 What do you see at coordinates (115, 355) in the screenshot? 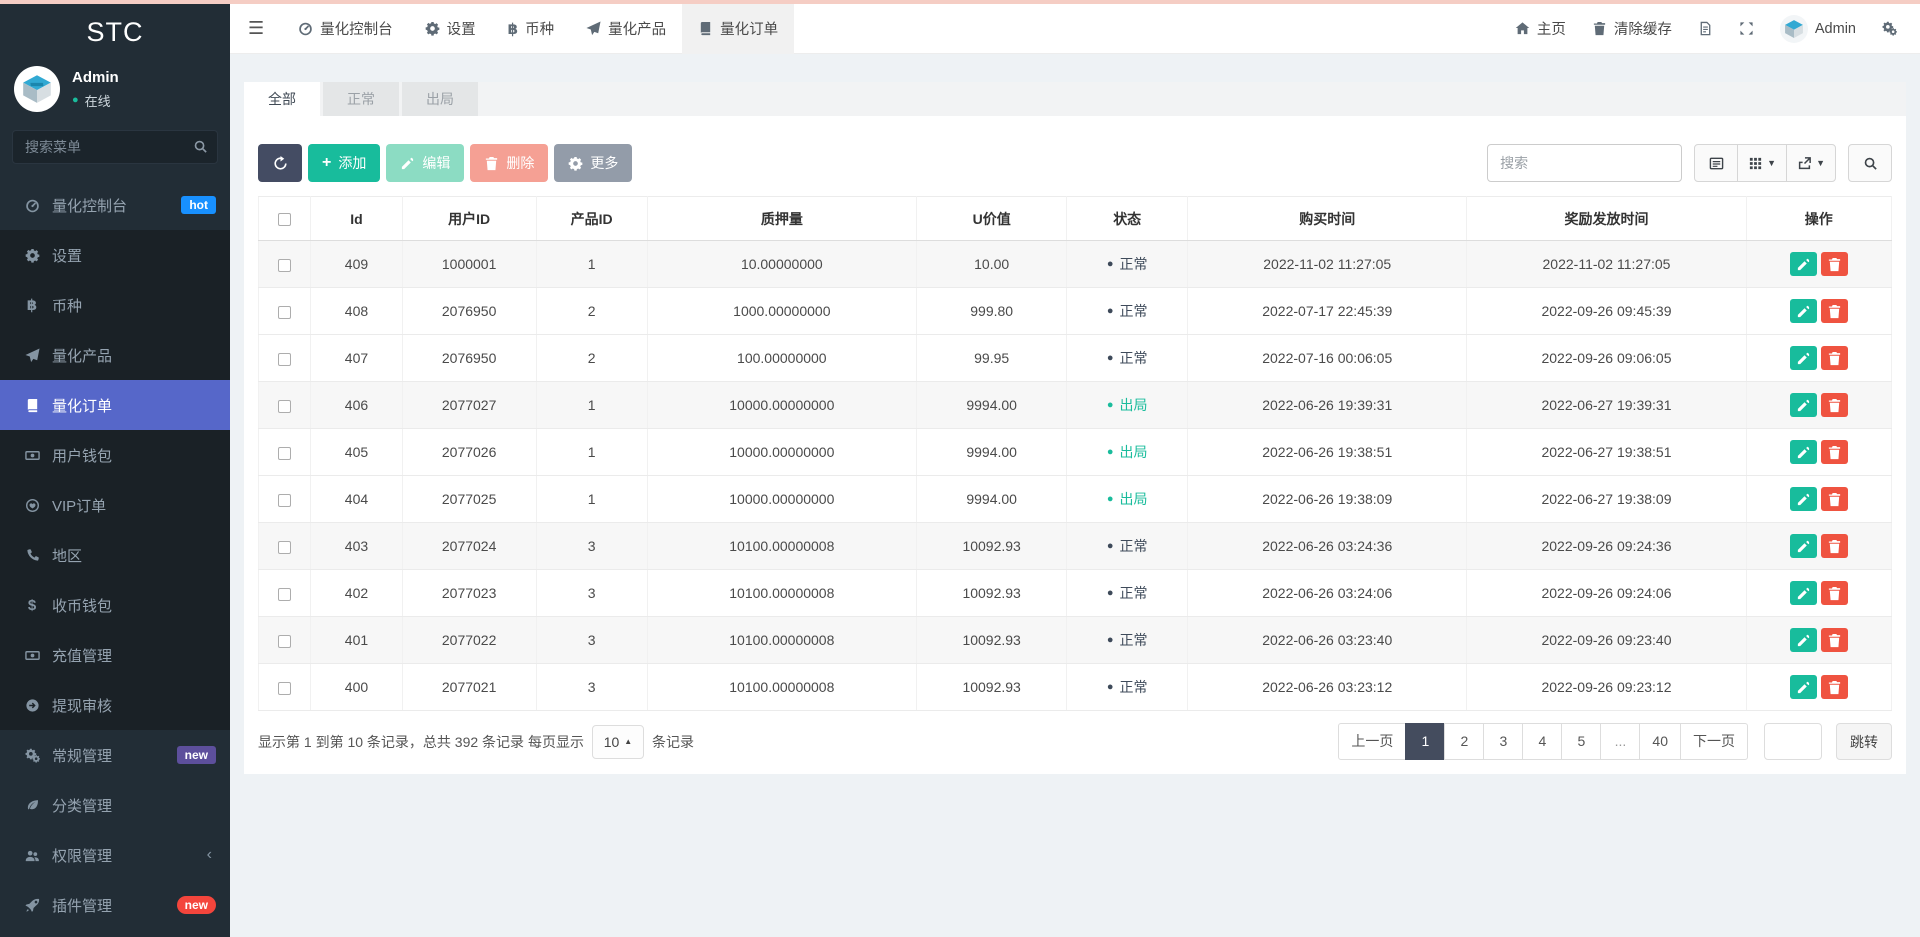
I see `sidebar-item: 量化产品` at bounding box center [115, 355].